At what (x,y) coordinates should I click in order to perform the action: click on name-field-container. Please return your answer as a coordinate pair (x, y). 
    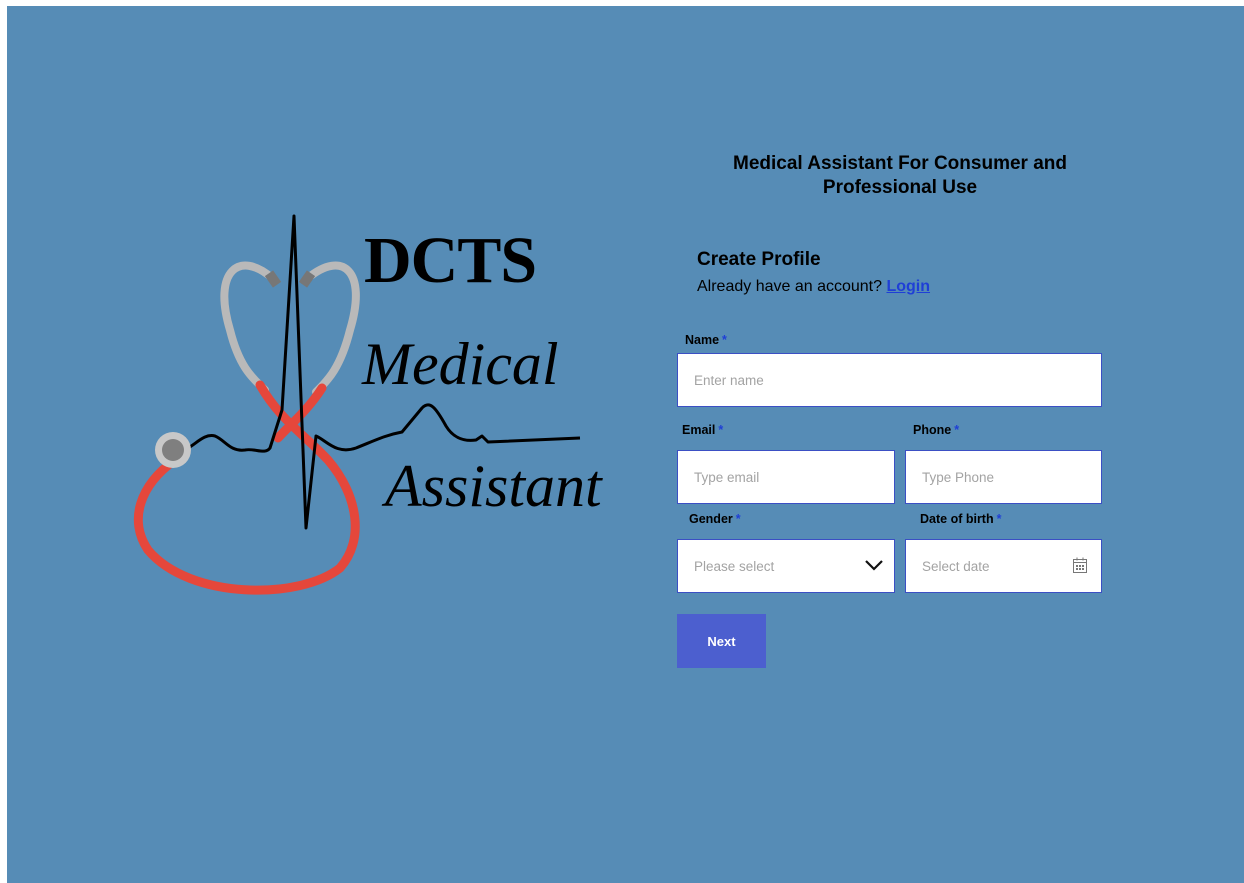
    Looking at the image, I should click on (889, 380).